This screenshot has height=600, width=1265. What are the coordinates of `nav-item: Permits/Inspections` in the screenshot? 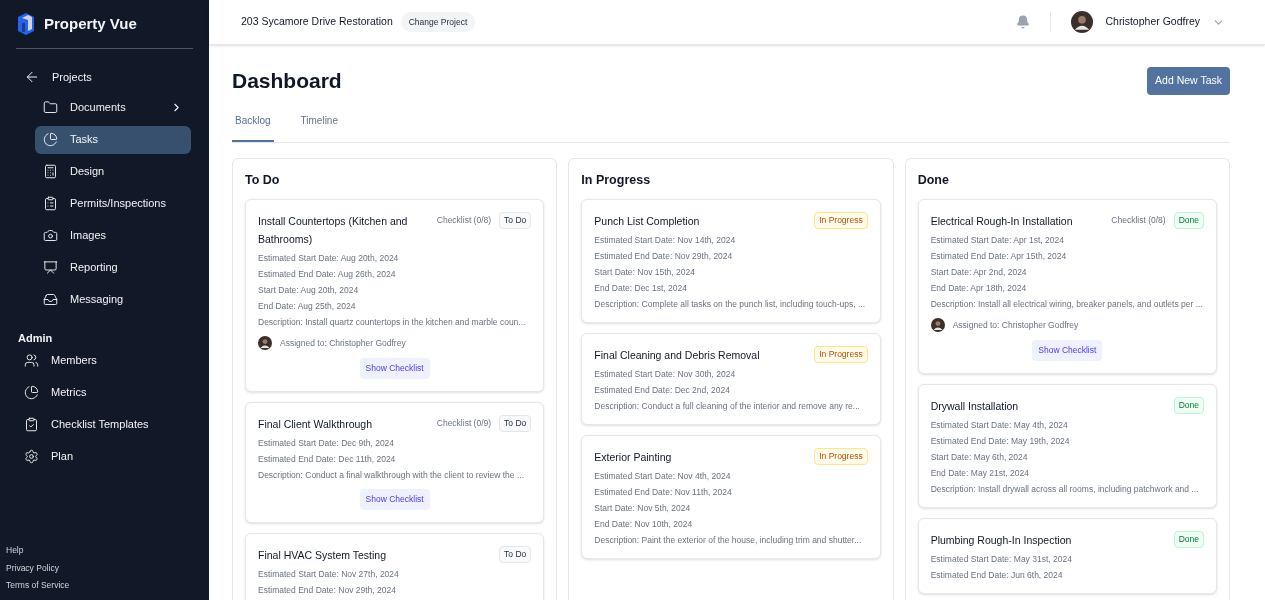 It's located at (113, 203).